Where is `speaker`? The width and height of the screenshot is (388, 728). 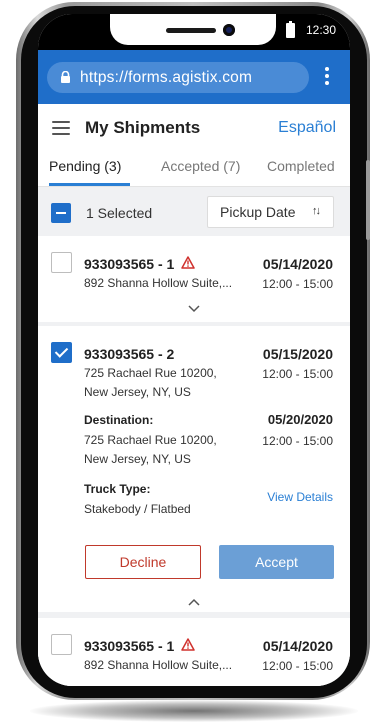 speaker is located at coordinates (191, 30).